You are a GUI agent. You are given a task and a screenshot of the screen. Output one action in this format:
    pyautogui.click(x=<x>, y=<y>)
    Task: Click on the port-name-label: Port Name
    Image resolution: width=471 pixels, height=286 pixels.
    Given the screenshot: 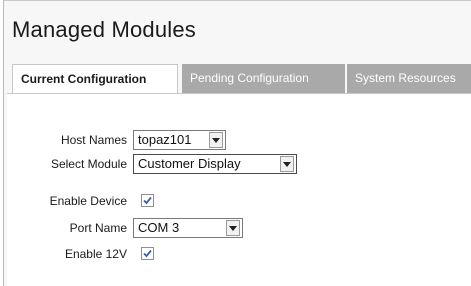 What is the action you would take?
    pyautogui.click(x=98, y=228)
    